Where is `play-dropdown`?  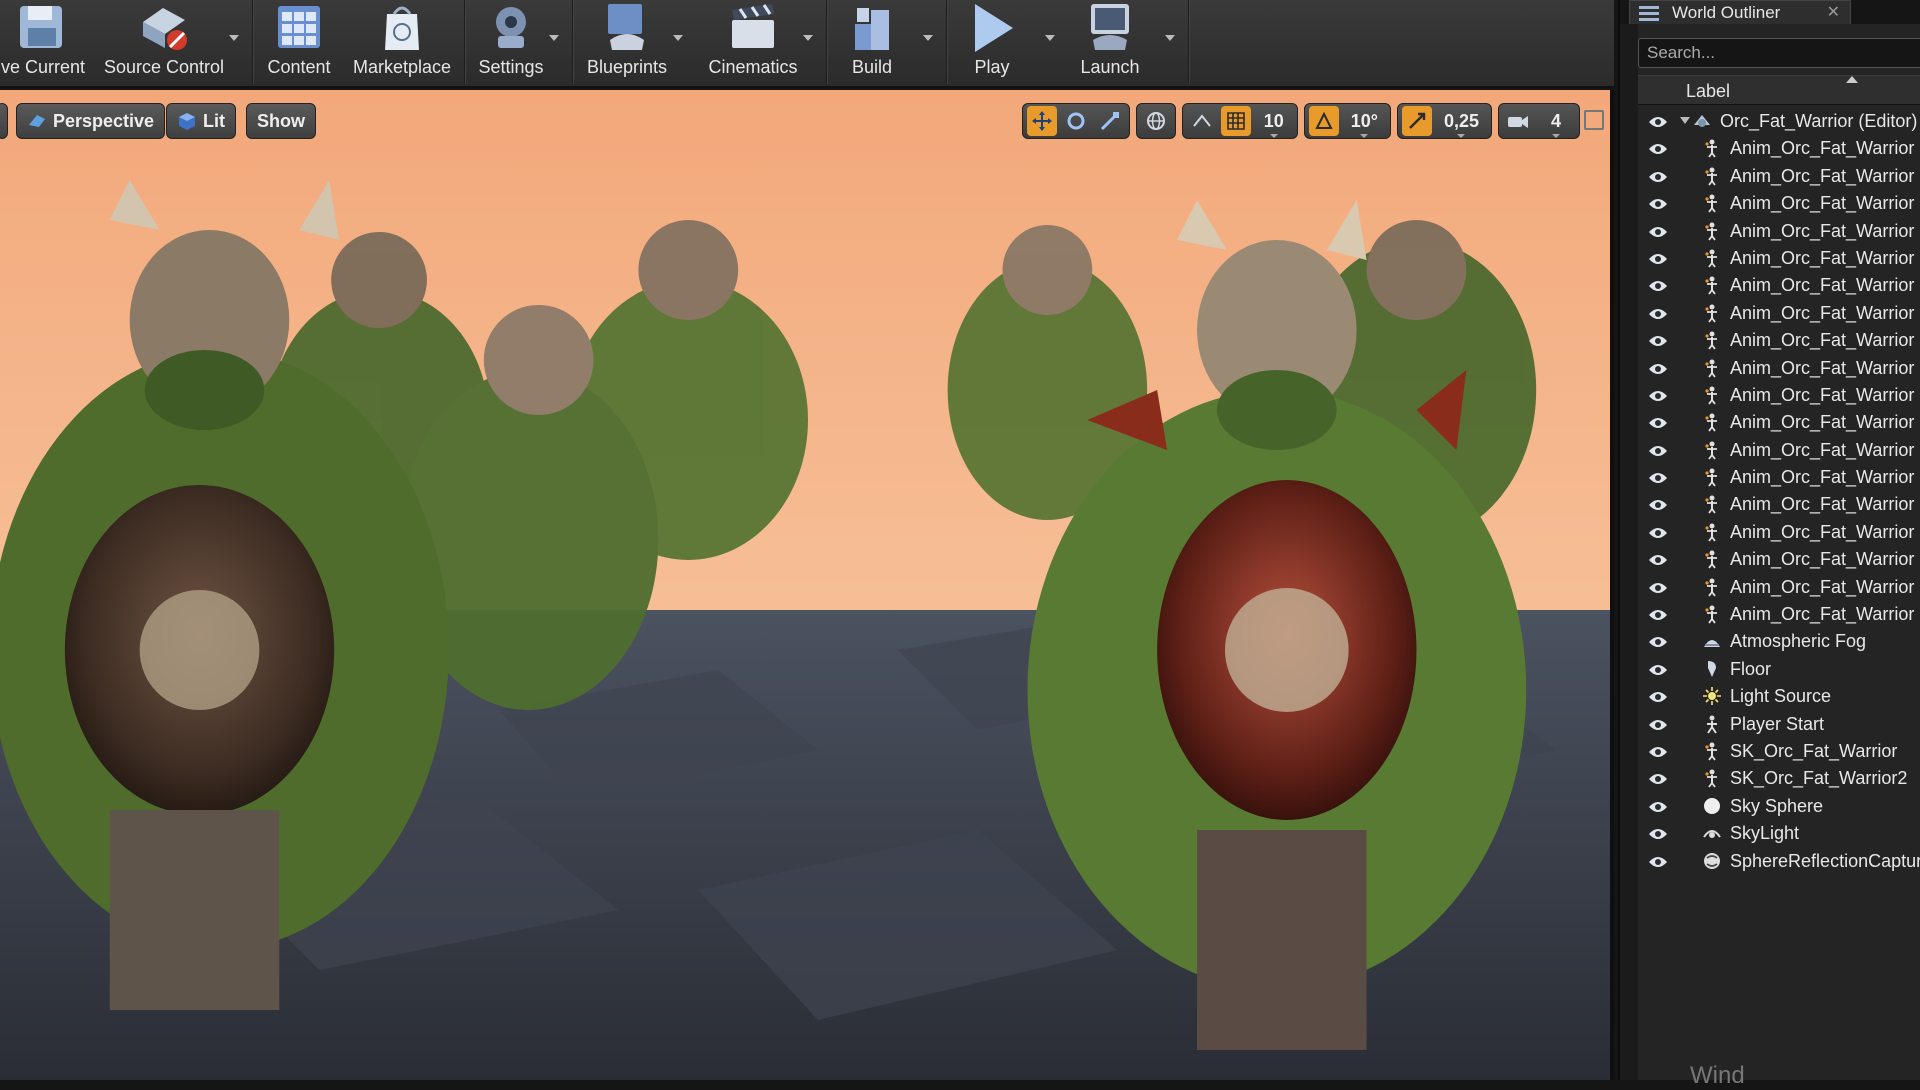 play-dropdown is located at coordinates (1050, 38).